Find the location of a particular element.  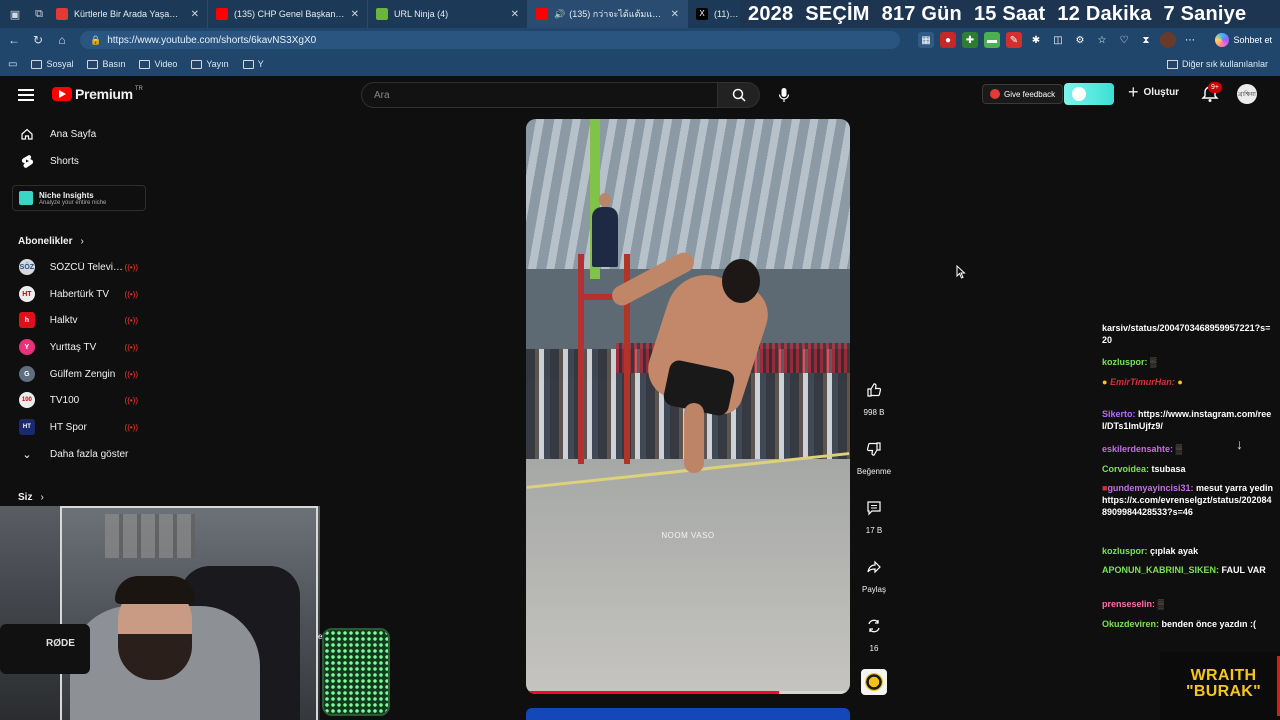

green-orb-widget is located at coordinates (356, 672).